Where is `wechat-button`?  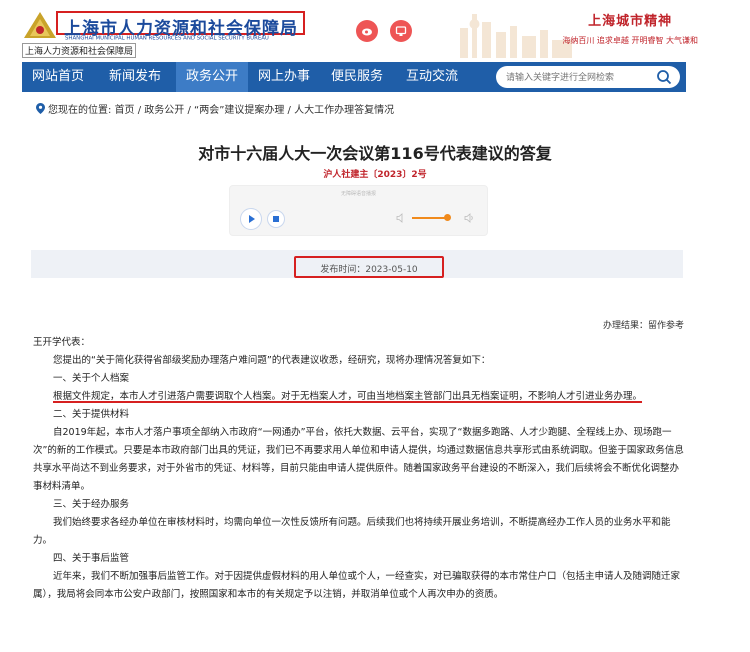
wechat-button is located at coordinates (401, 31).